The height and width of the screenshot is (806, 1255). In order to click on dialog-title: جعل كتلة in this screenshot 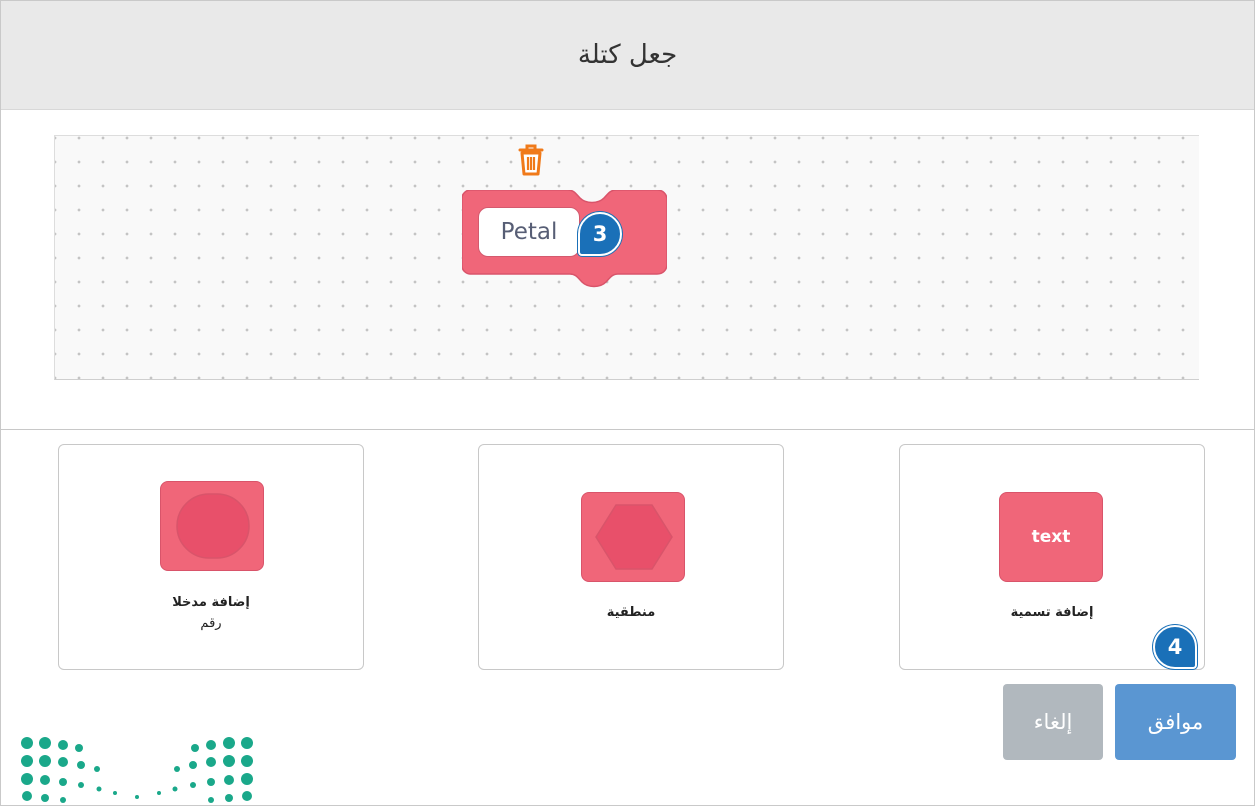, I will do `click(627, 55)`.